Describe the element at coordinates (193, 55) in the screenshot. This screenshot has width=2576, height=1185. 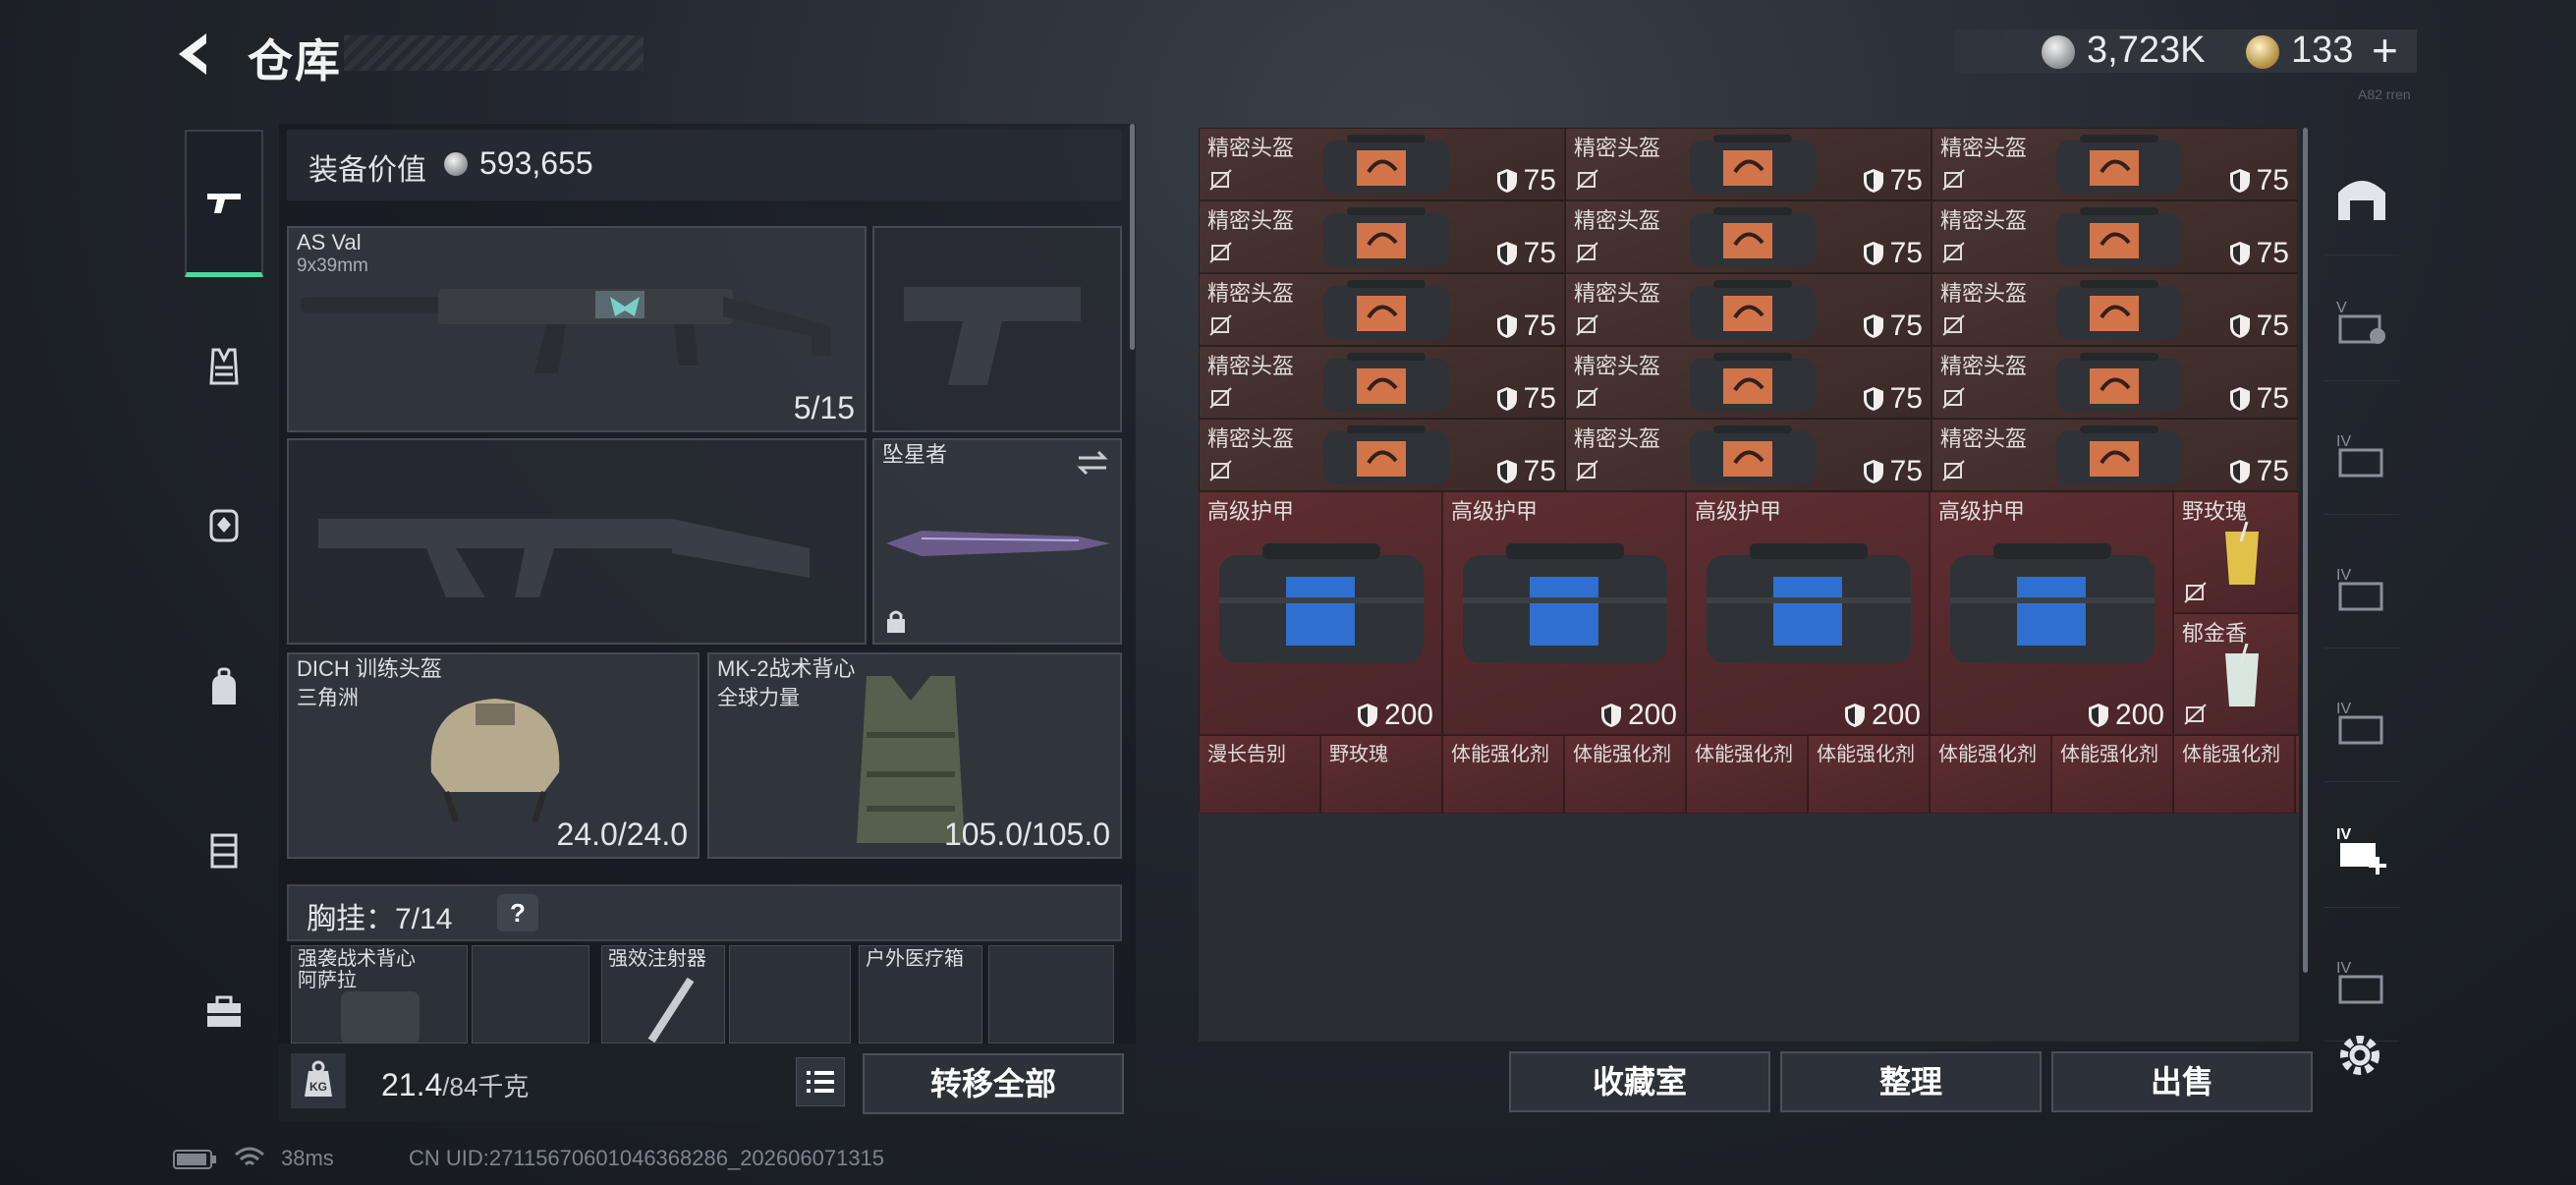
I see `back-arrow-icon` at that location.